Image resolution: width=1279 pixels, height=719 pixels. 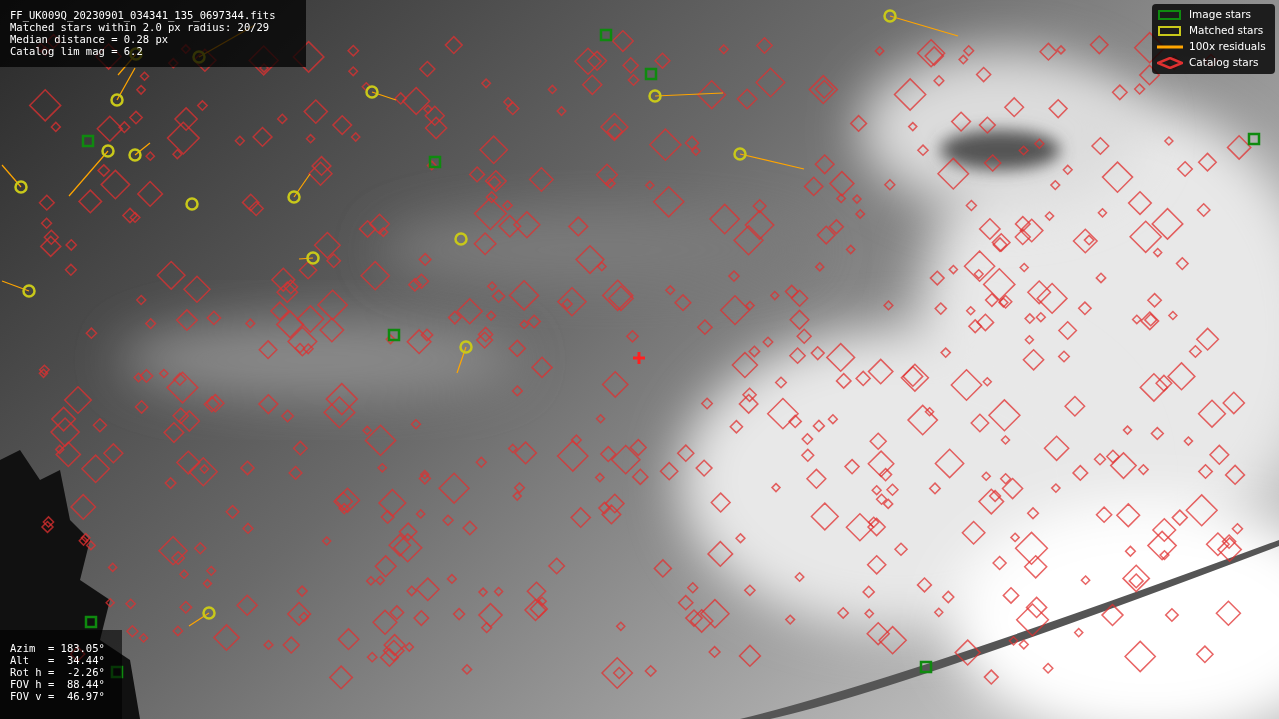 What do you see at coordinates (140, 27) in the screenshot?
I see `info-text: Matched stars within 2.0 px radius: 20/29` at bounding box center [140, 27].